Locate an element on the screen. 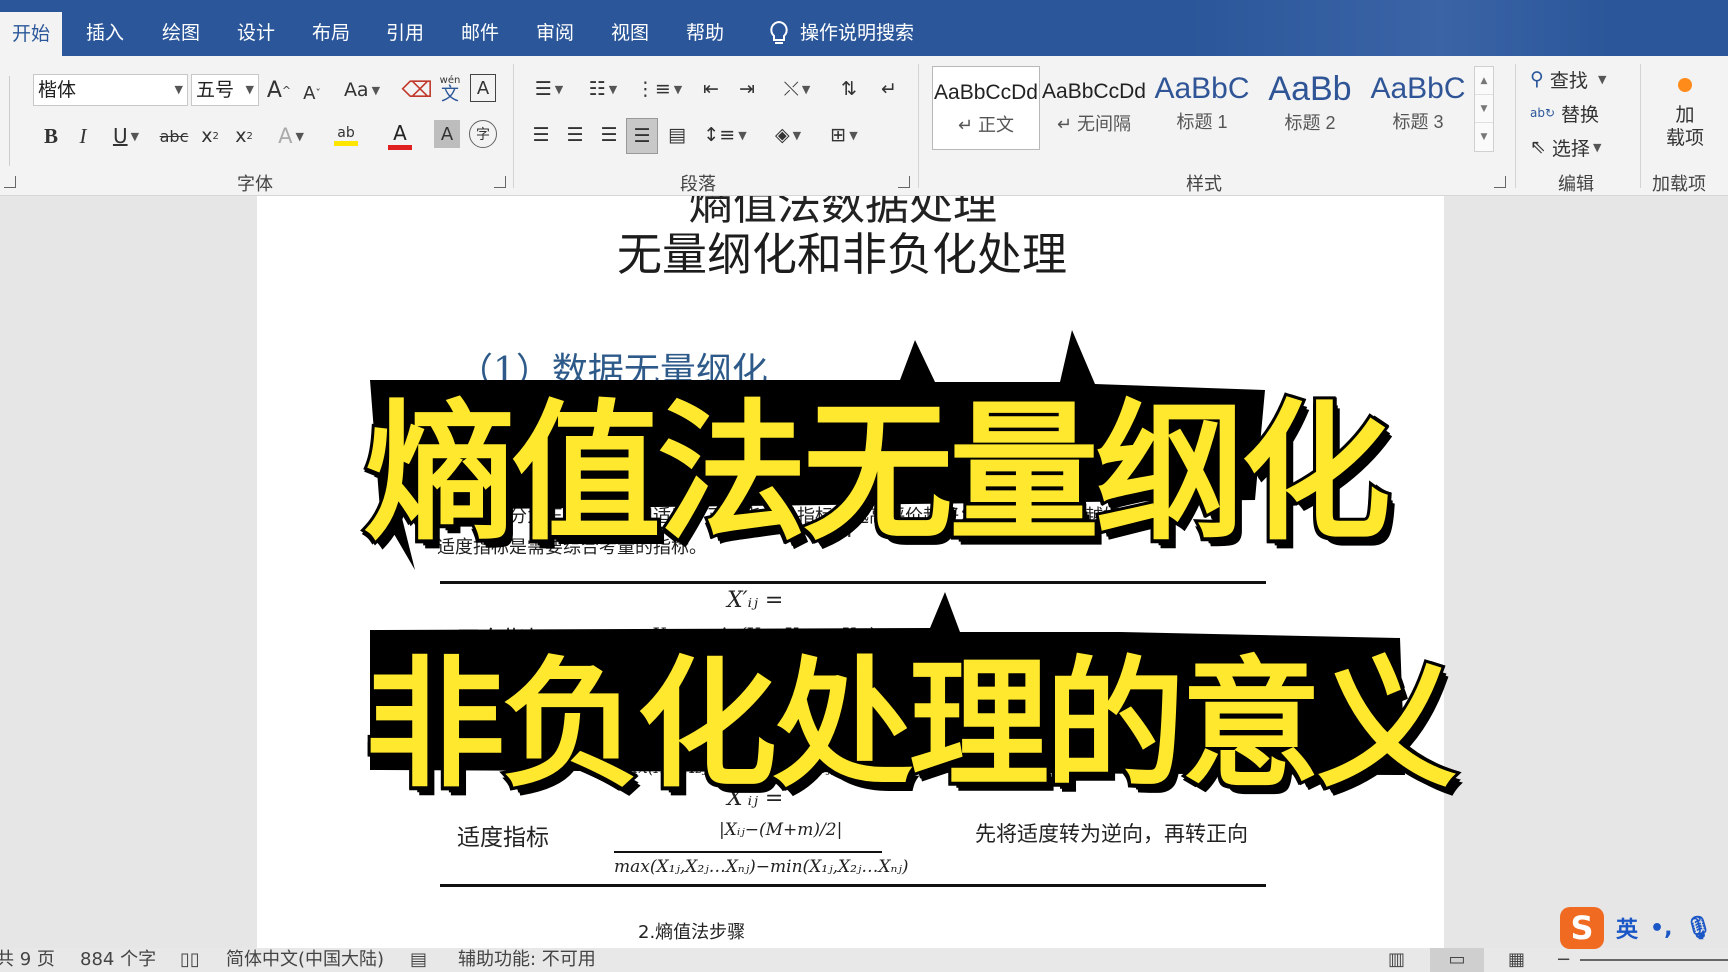 The image size is (1728, 972). underline-button: U ▼ is located at coordinates (126, 136).